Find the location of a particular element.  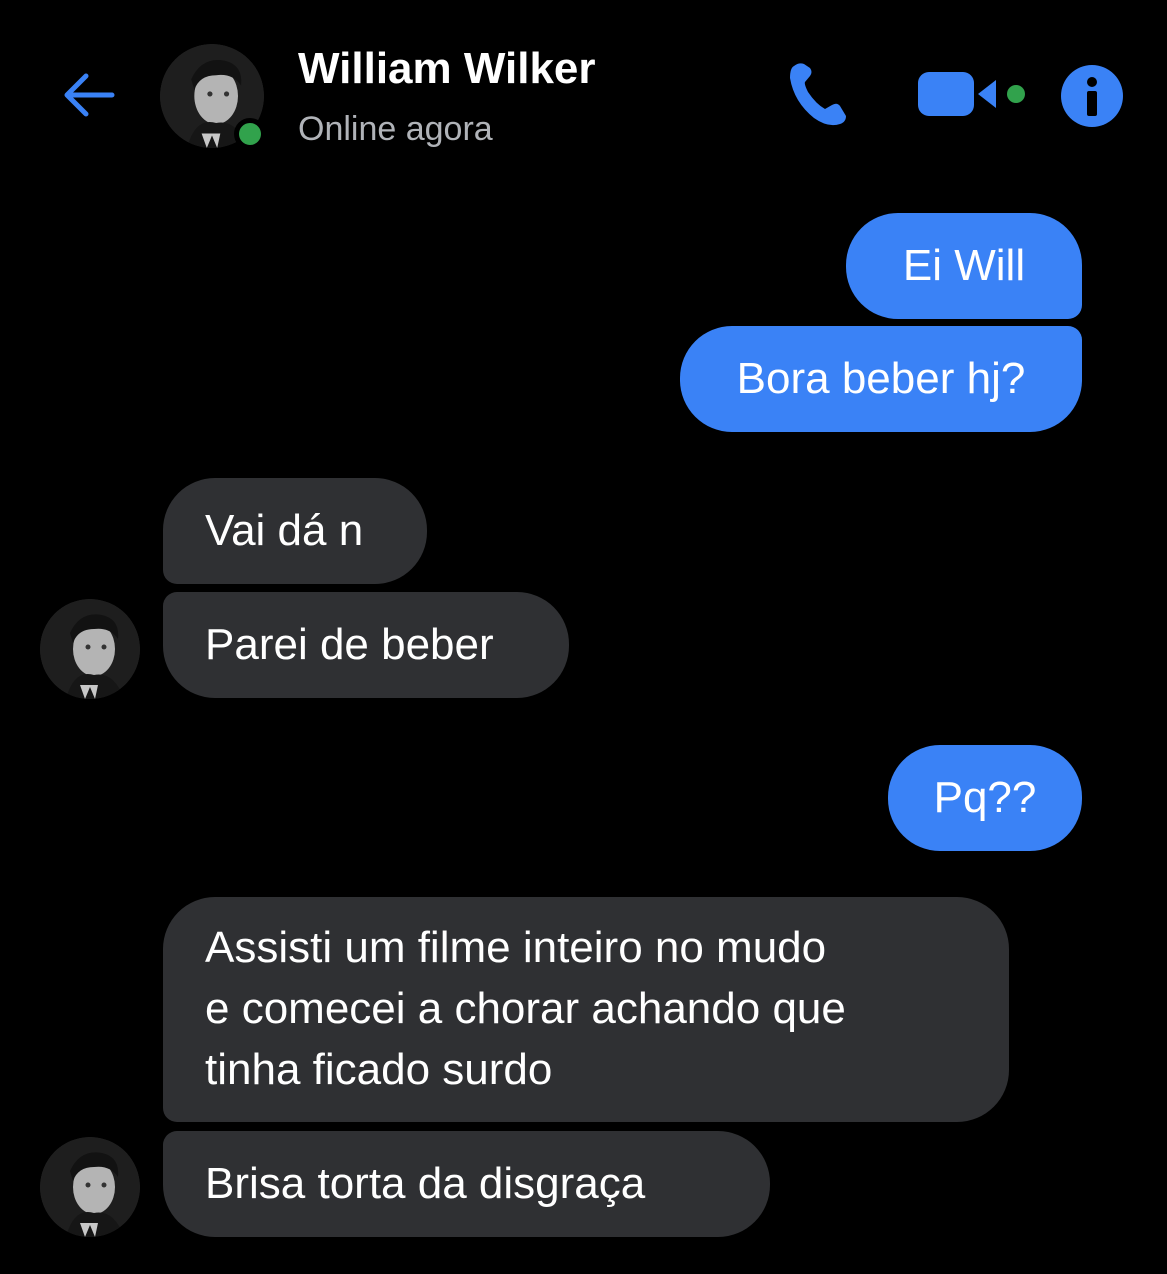

video-call-button is located at coordinates (974, 94).